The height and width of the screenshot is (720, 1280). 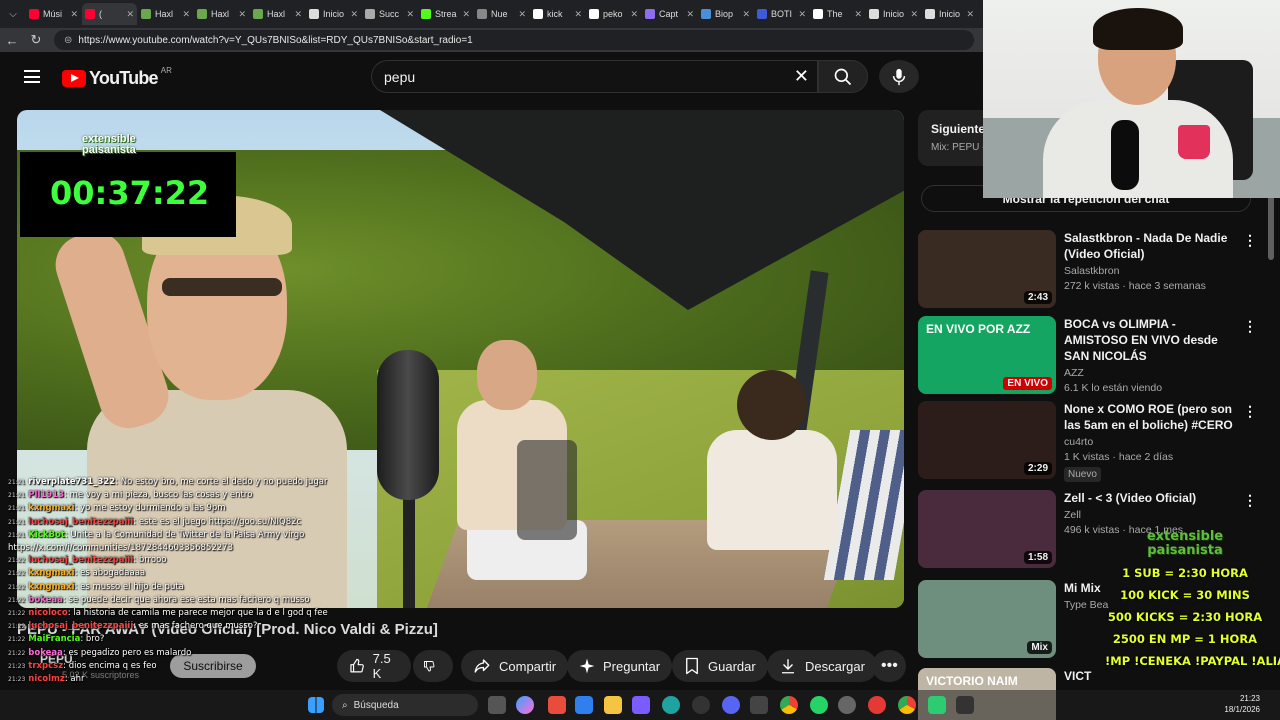 I want to click on browser-tab: Capt ✕, so click(x=669, y=14).